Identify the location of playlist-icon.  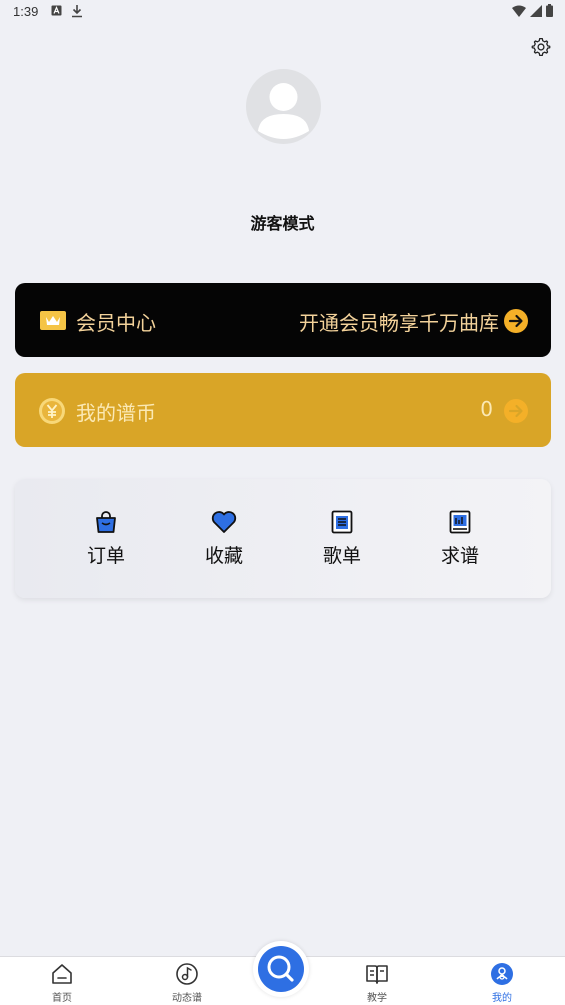
(342, 522).